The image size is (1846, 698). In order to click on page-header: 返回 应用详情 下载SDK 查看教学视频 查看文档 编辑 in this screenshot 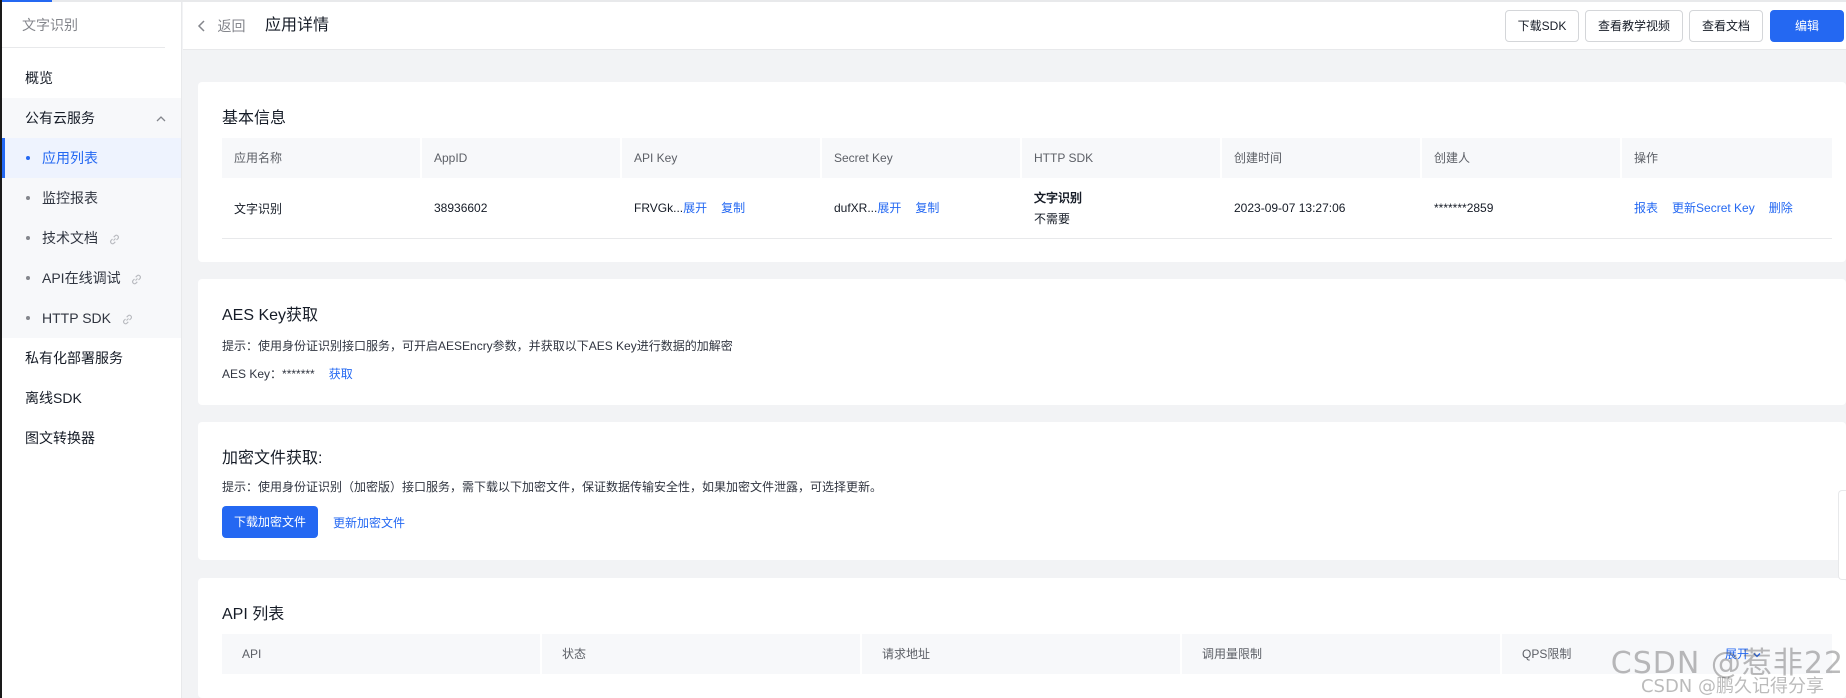, I will do `click(1014, 26)`.